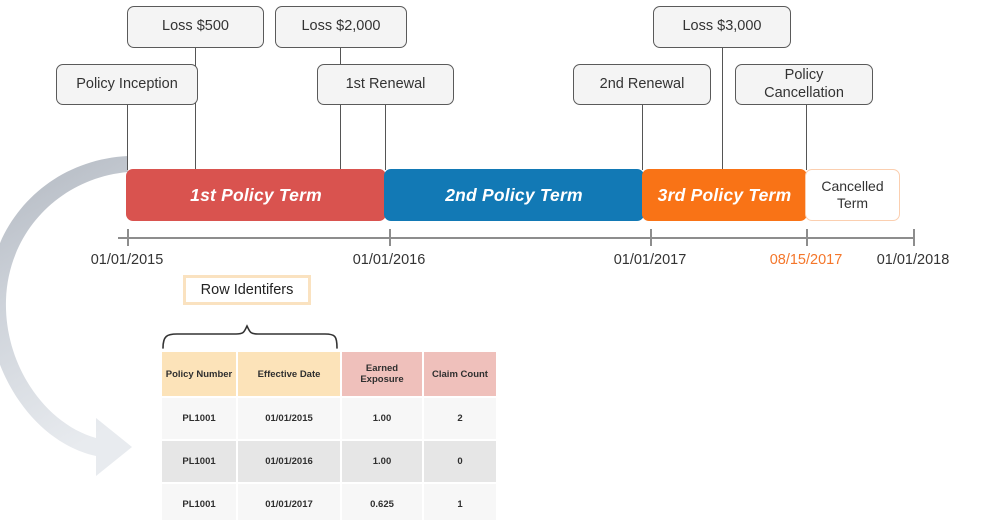 The image size is (998, 520). I want to click on axis-label-2018: 01/01/2018, so click(913, 260).